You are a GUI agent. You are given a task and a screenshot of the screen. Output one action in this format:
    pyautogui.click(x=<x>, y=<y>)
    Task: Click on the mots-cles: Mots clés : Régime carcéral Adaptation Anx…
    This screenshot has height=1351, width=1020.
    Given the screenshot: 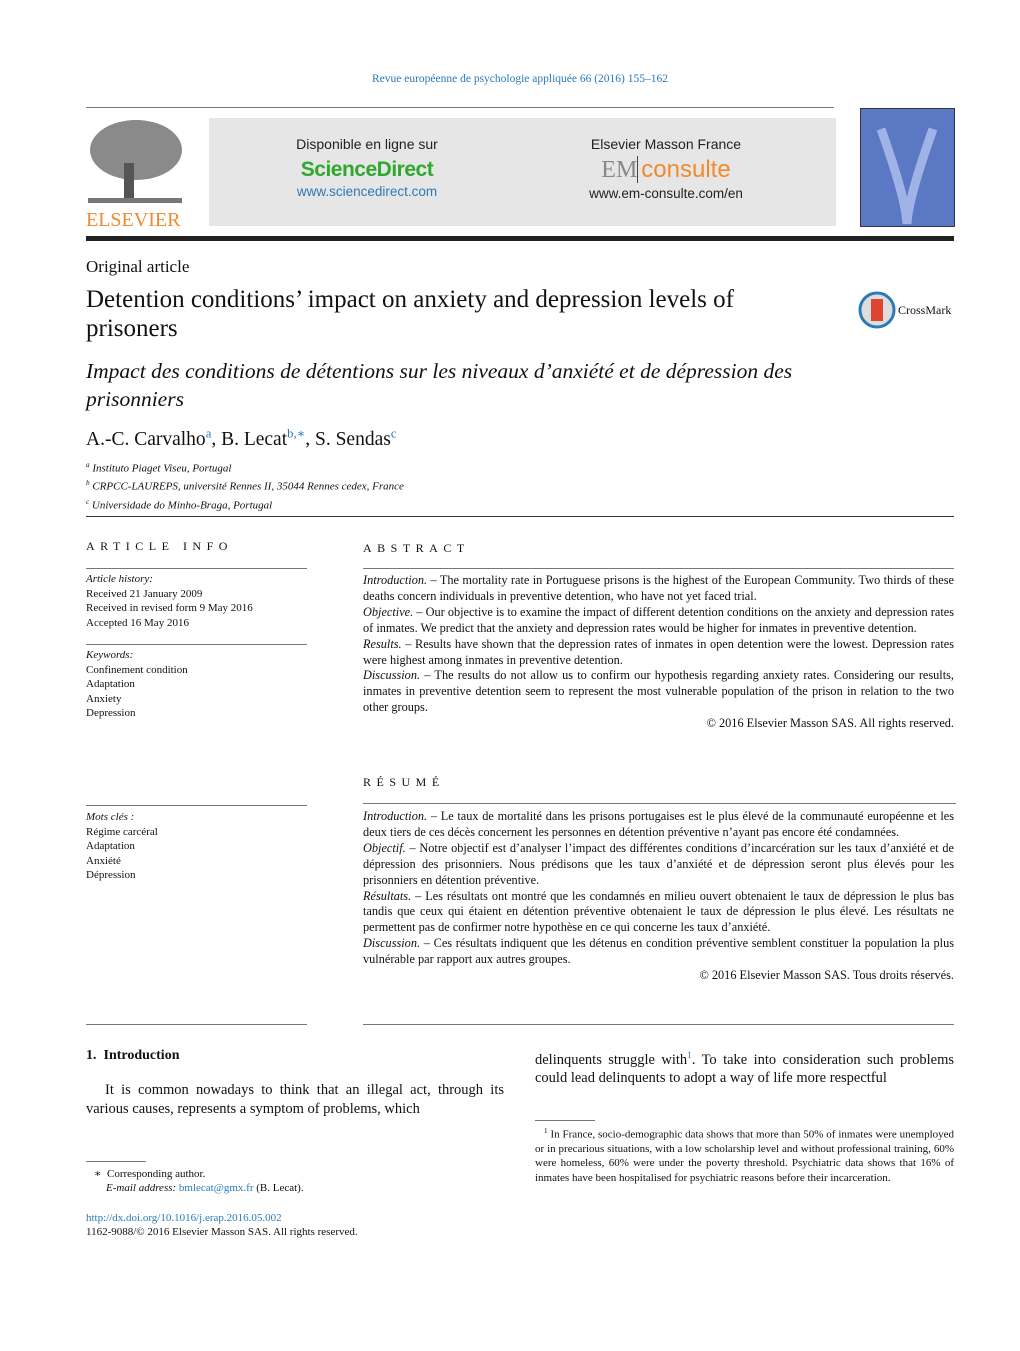 What is the action you would take?
    pyautogui.click(x=122, y=846)
    